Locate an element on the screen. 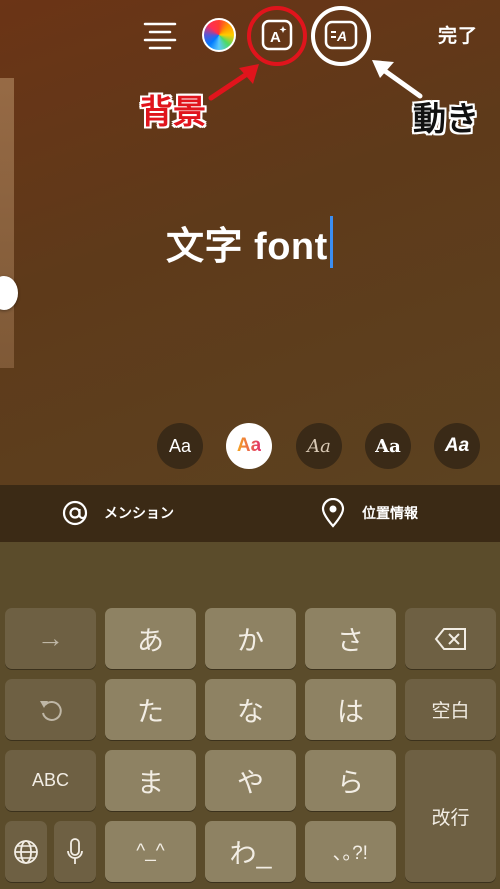 Image resolution: width=500 pixels, height=889 pixels. key-undo is located at coordinates (50, 709).